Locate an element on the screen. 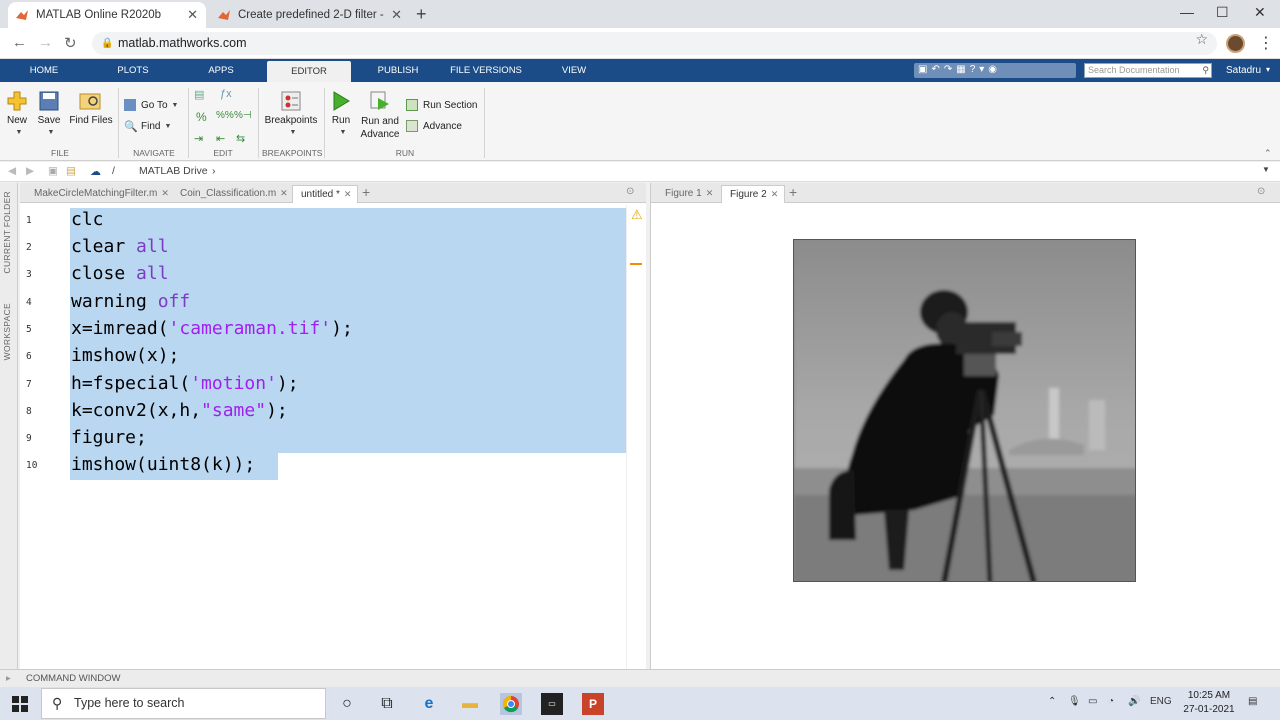 This screenshot has width=1280, height=720. expand-icon: ▸ is located at coordinates (8, 678).